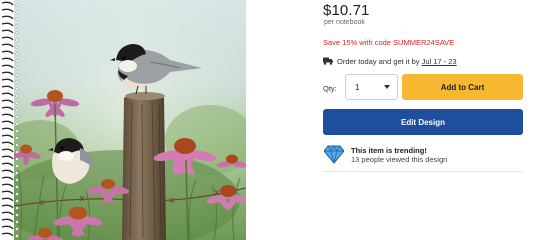  I want to click on quantity-label: Qty:, so click(330, 88).